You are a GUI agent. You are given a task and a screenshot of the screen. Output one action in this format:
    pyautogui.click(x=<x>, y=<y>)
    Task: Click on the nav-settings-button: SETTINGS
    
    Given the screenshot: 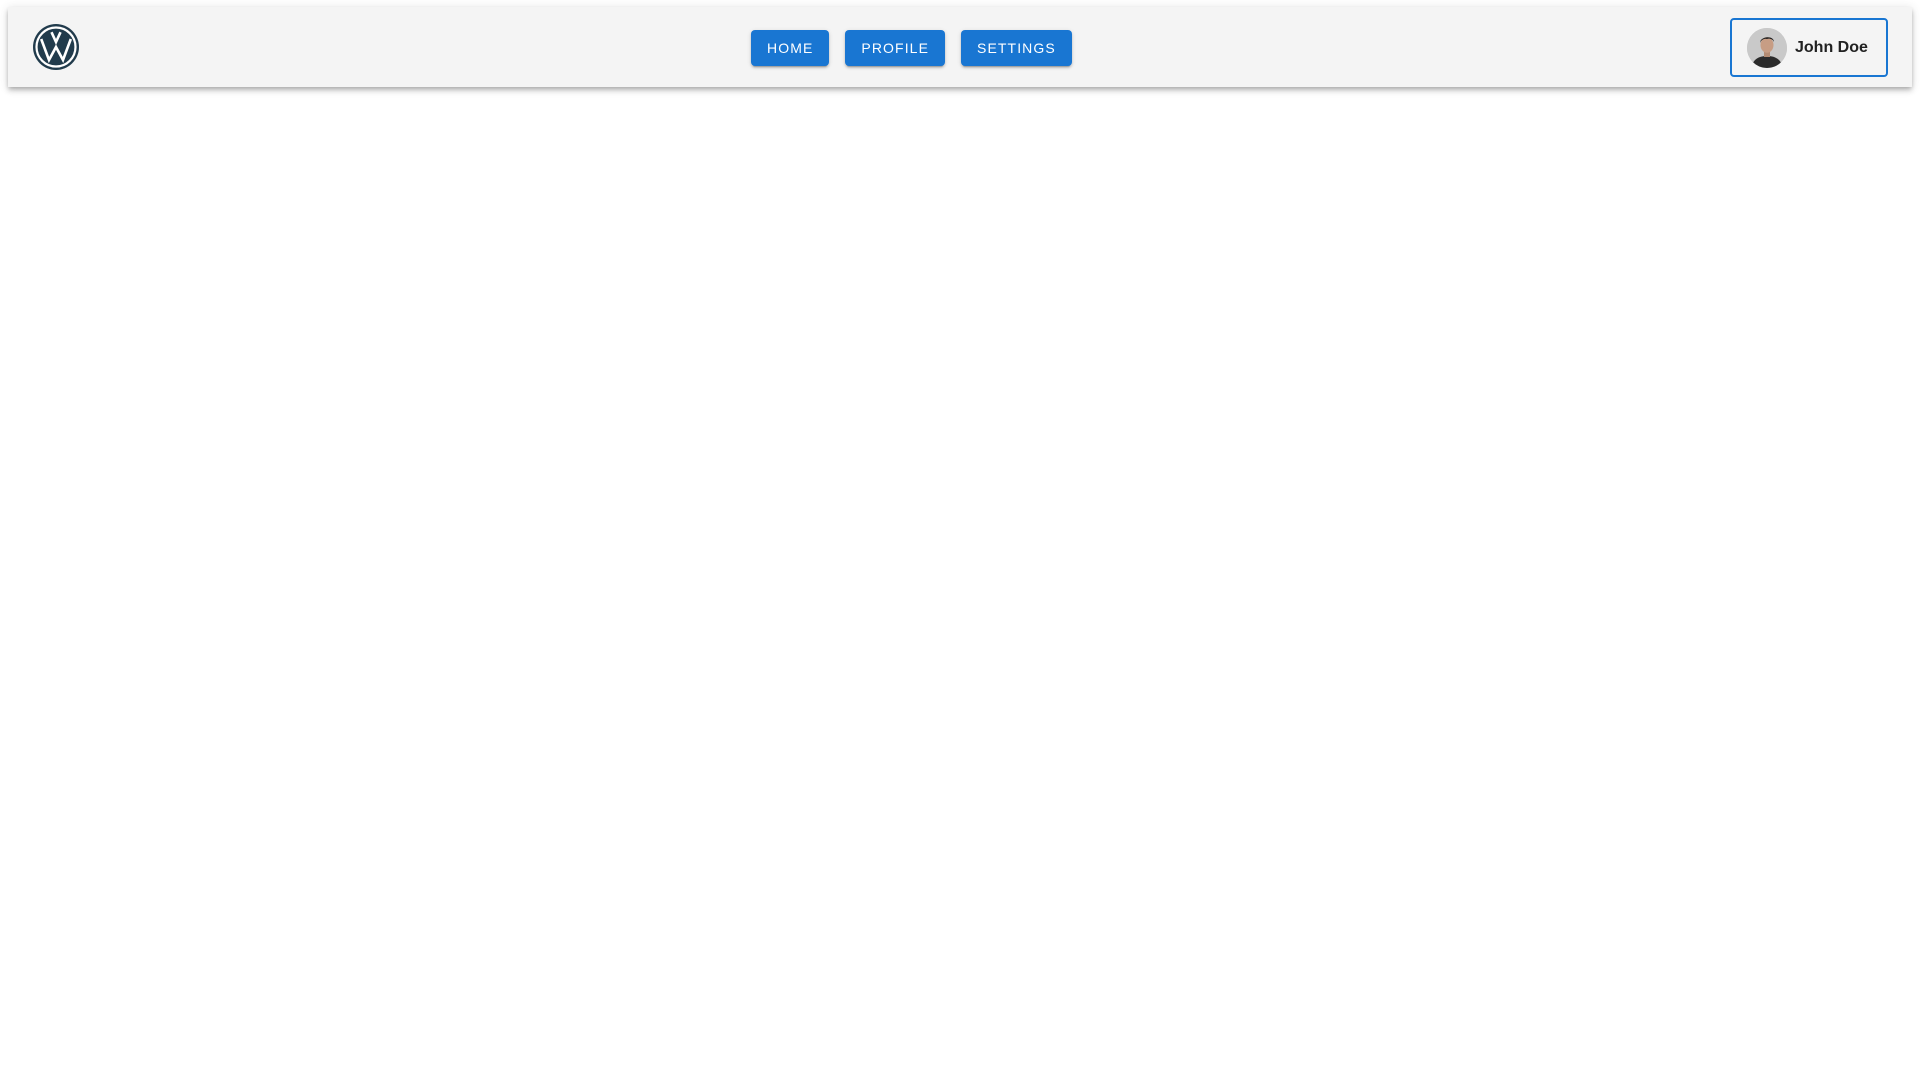 What is the action you would take?
    pyautogui.click(x=1016, y=48)
    